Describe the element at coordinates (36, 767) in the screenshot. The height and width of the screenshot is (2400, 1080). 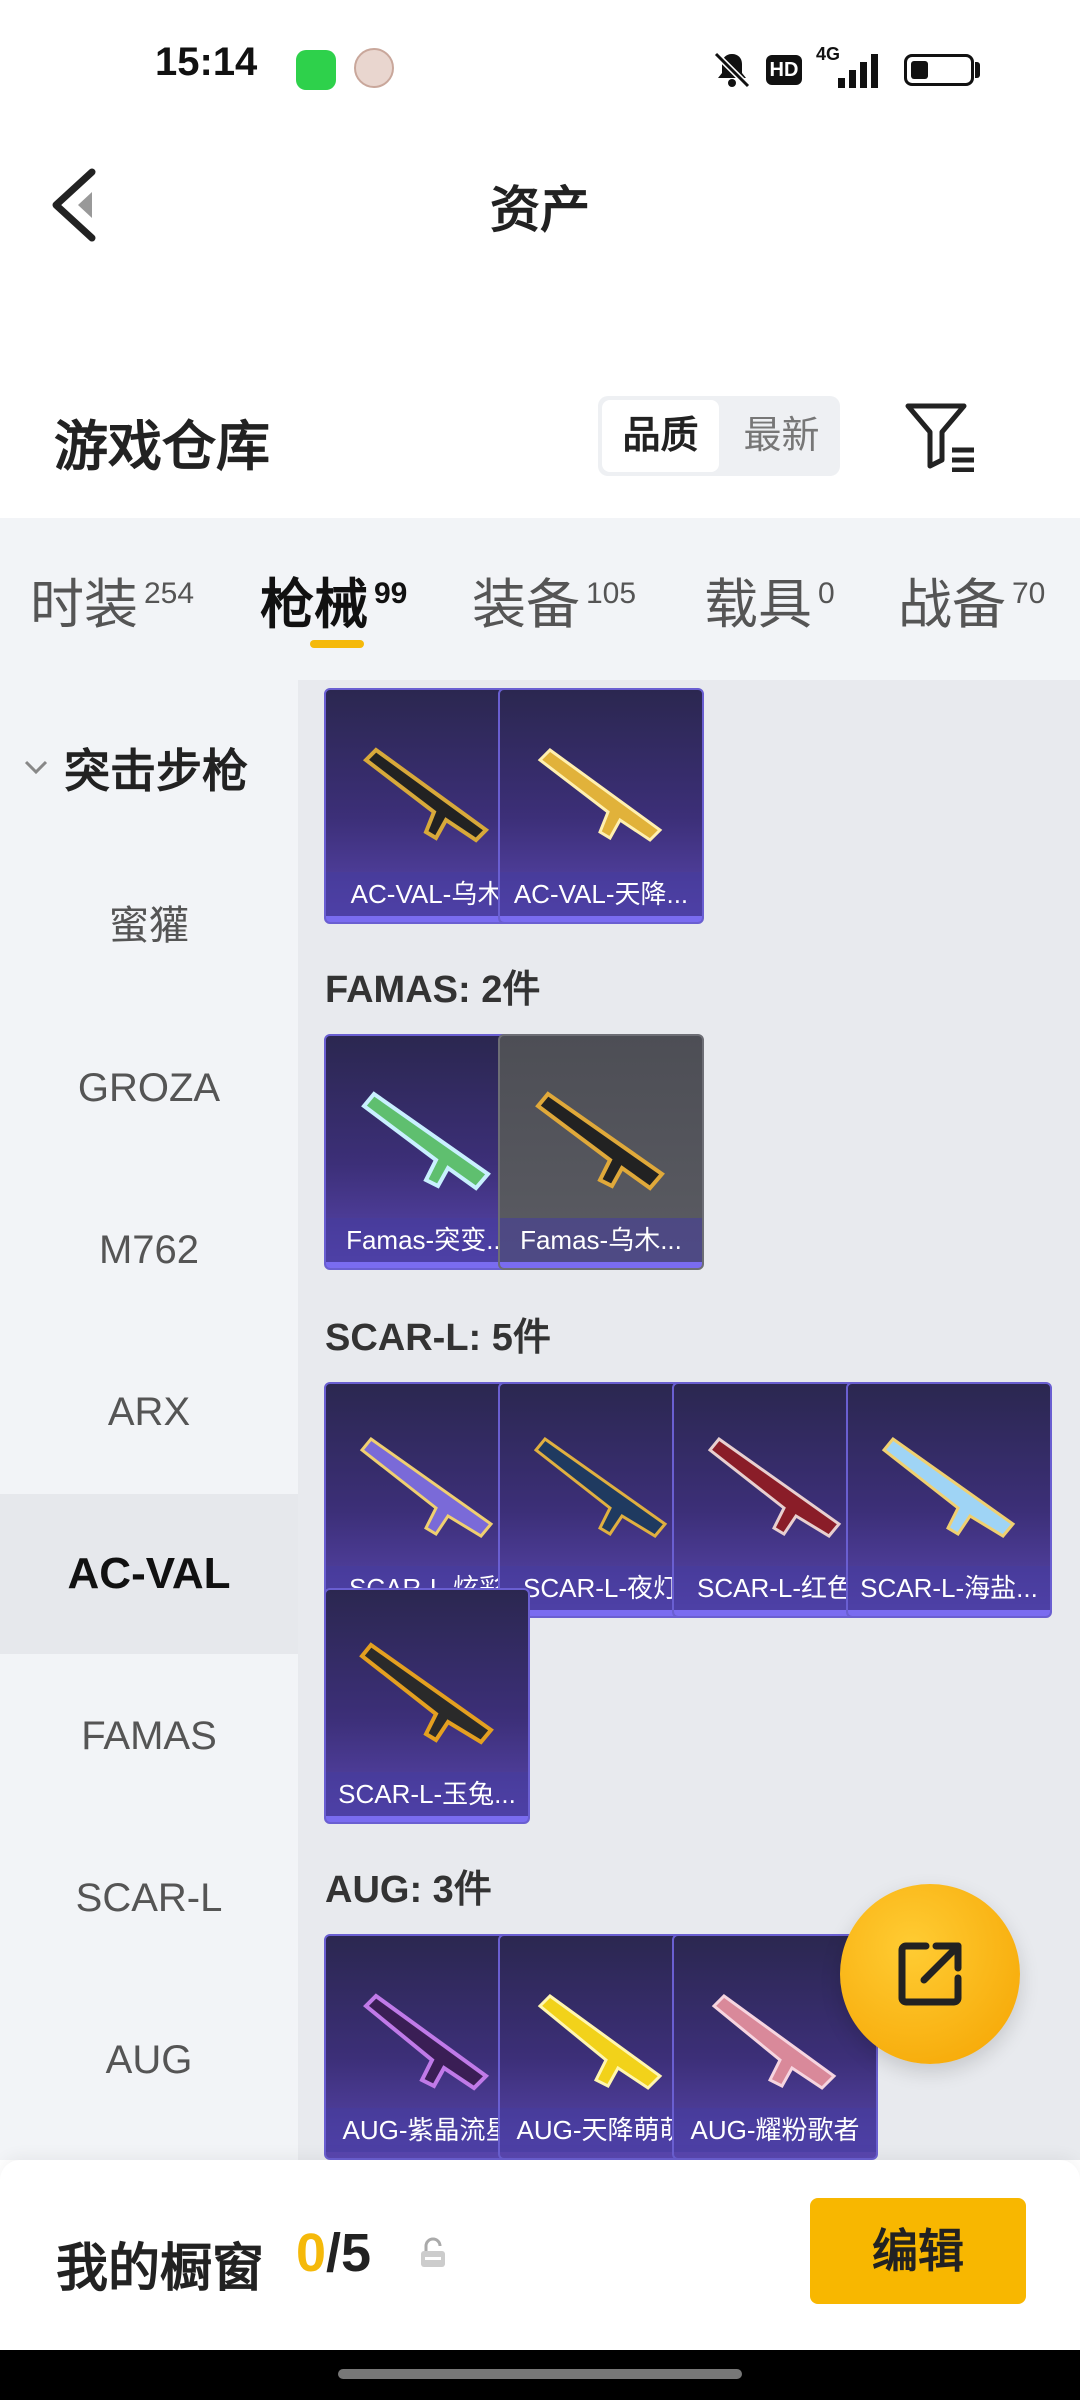
I see `chevron-down-icon` at that location.